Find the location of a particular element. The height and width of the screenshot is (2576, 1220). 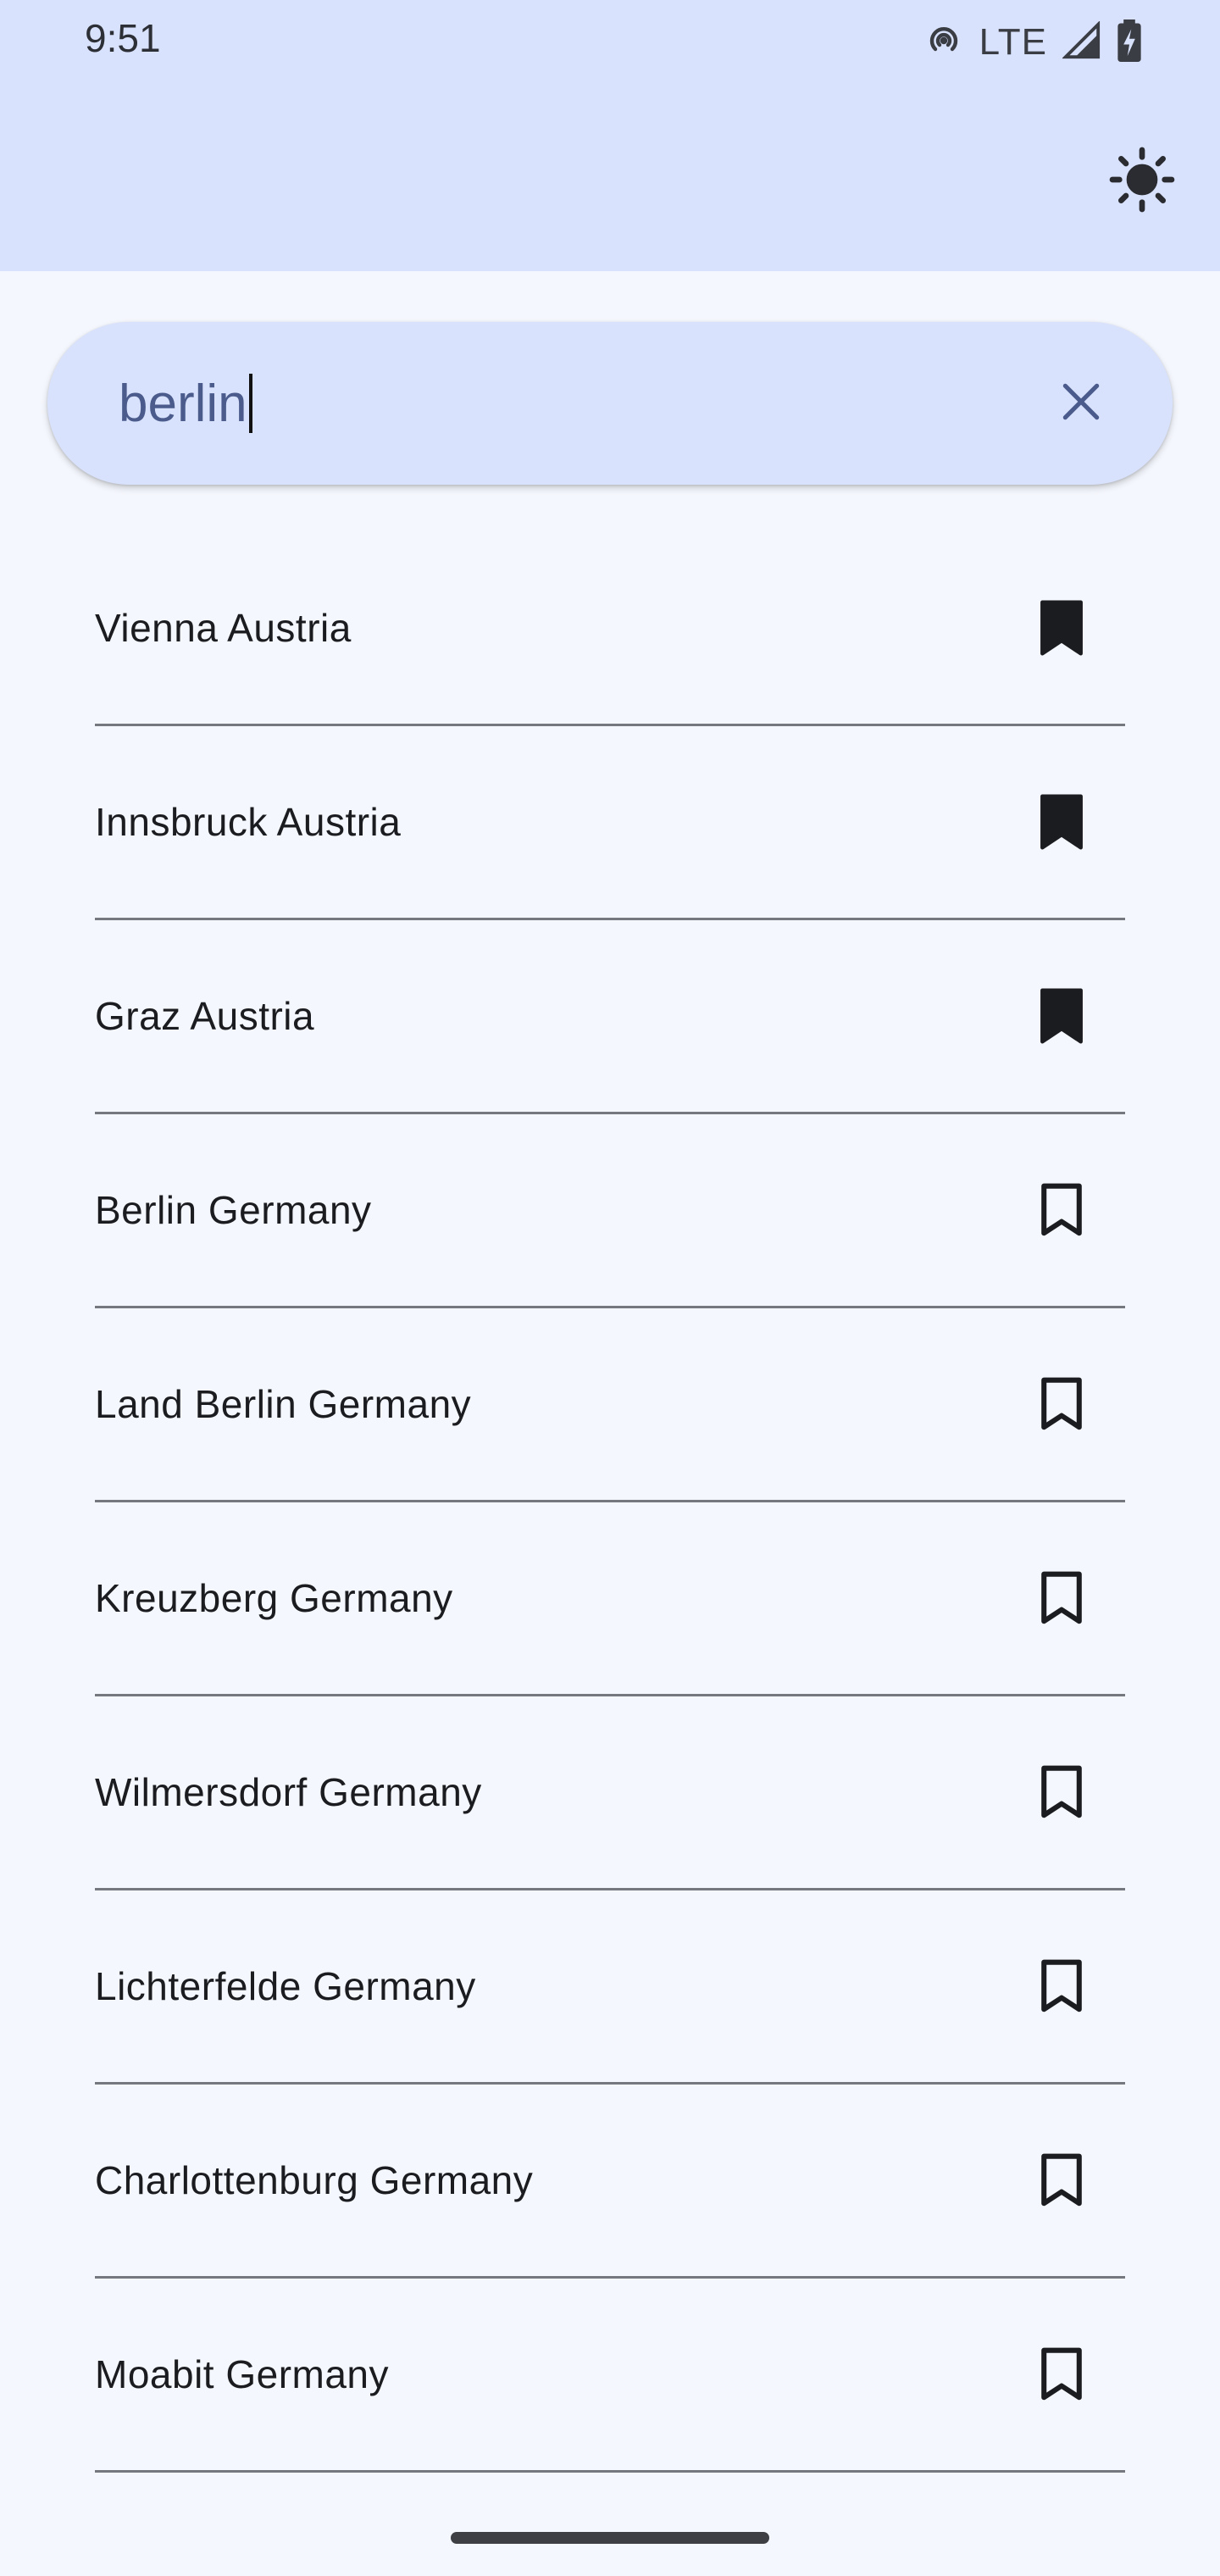

network-type: LTE is located at coordinates (1013, 42).